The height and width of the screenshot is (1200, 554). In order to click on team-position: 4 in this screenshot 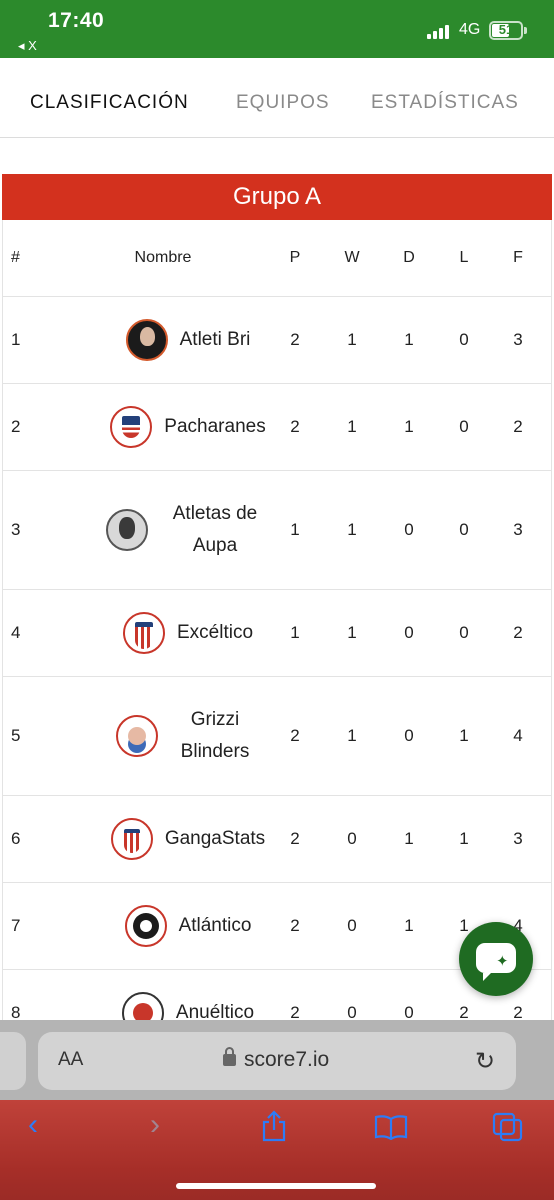, I will do `click(16, 632)`.